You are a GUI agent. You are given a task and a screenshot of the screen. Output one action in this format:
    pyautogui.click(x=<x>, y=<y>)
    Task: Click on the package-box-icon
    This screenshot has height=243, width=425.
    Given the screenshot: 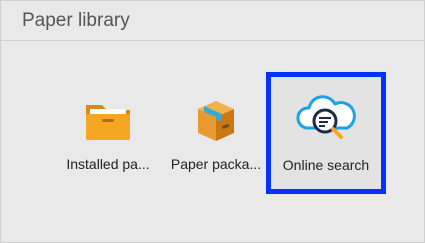 What is the action you would take?
    pyautogui.click(x=216, y=120)
    